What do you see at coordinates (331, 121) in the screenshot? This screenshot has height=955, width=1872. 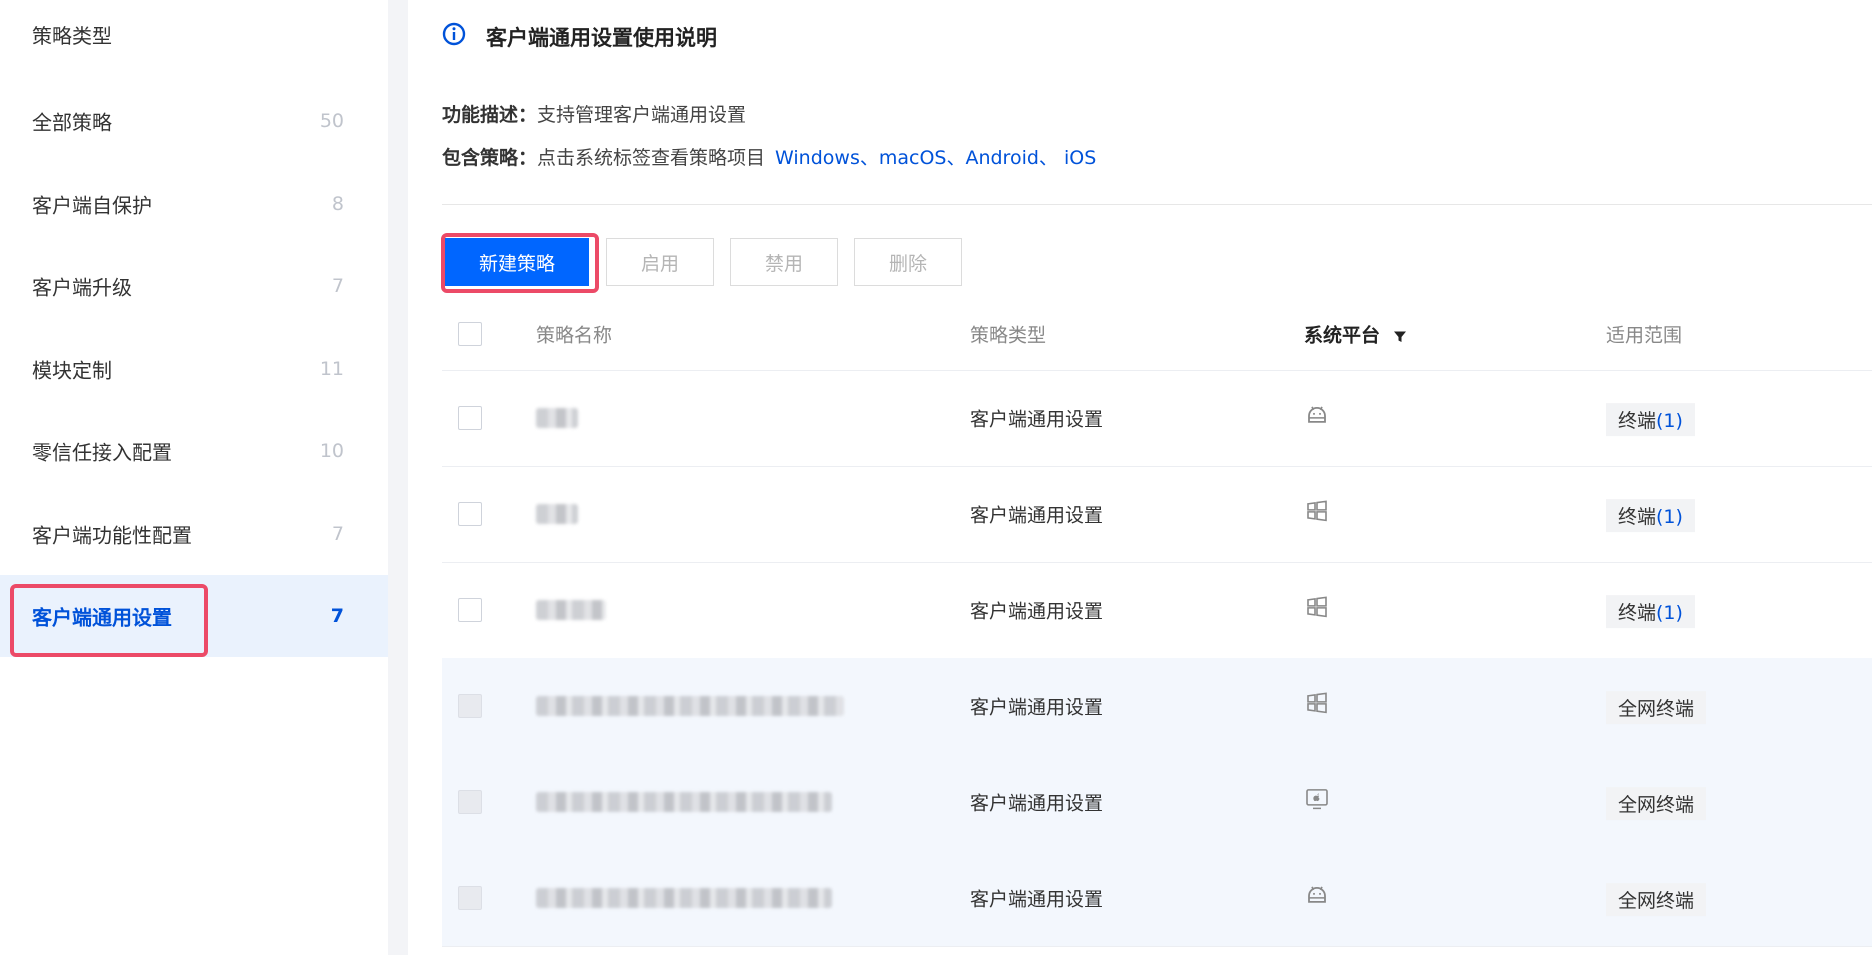 I see `sidebar-item-count: 50` at bounding box center [331, 121].